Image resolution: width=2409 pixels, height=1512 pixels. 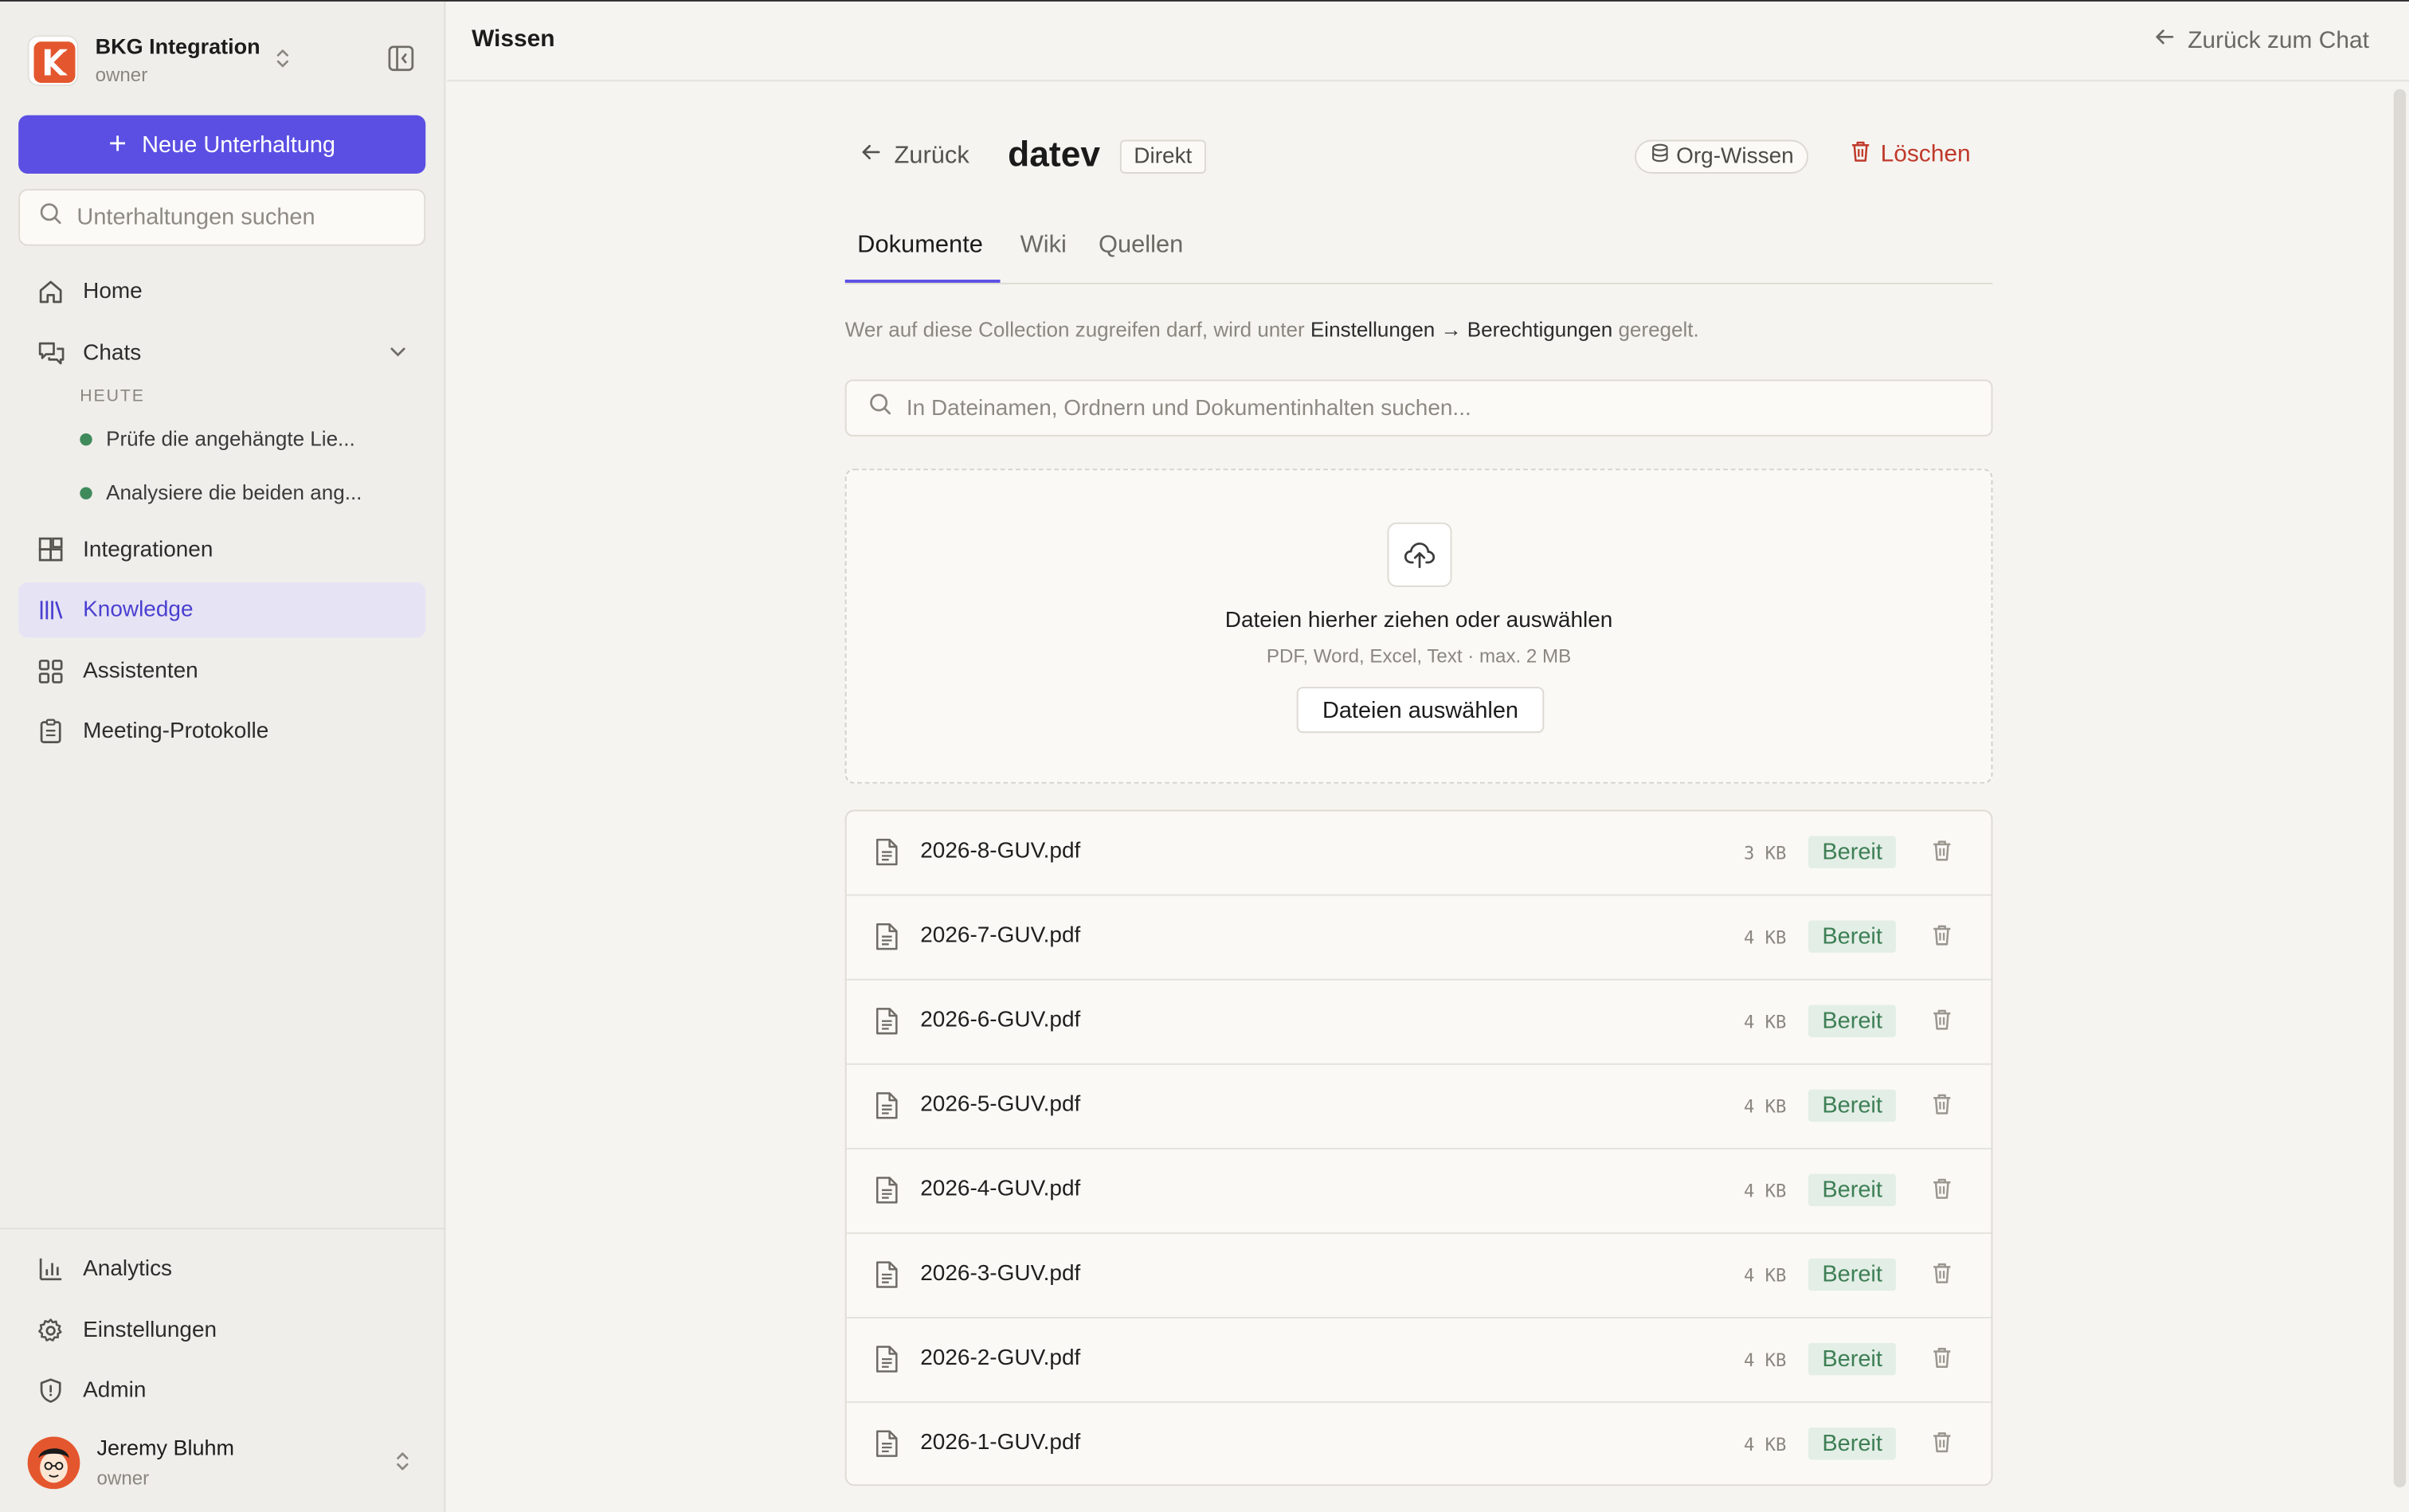 What do you see at coordinates (223, 1229) in the screenshot?
I see `sidebar-divider` at bounding box center [223, 1229].